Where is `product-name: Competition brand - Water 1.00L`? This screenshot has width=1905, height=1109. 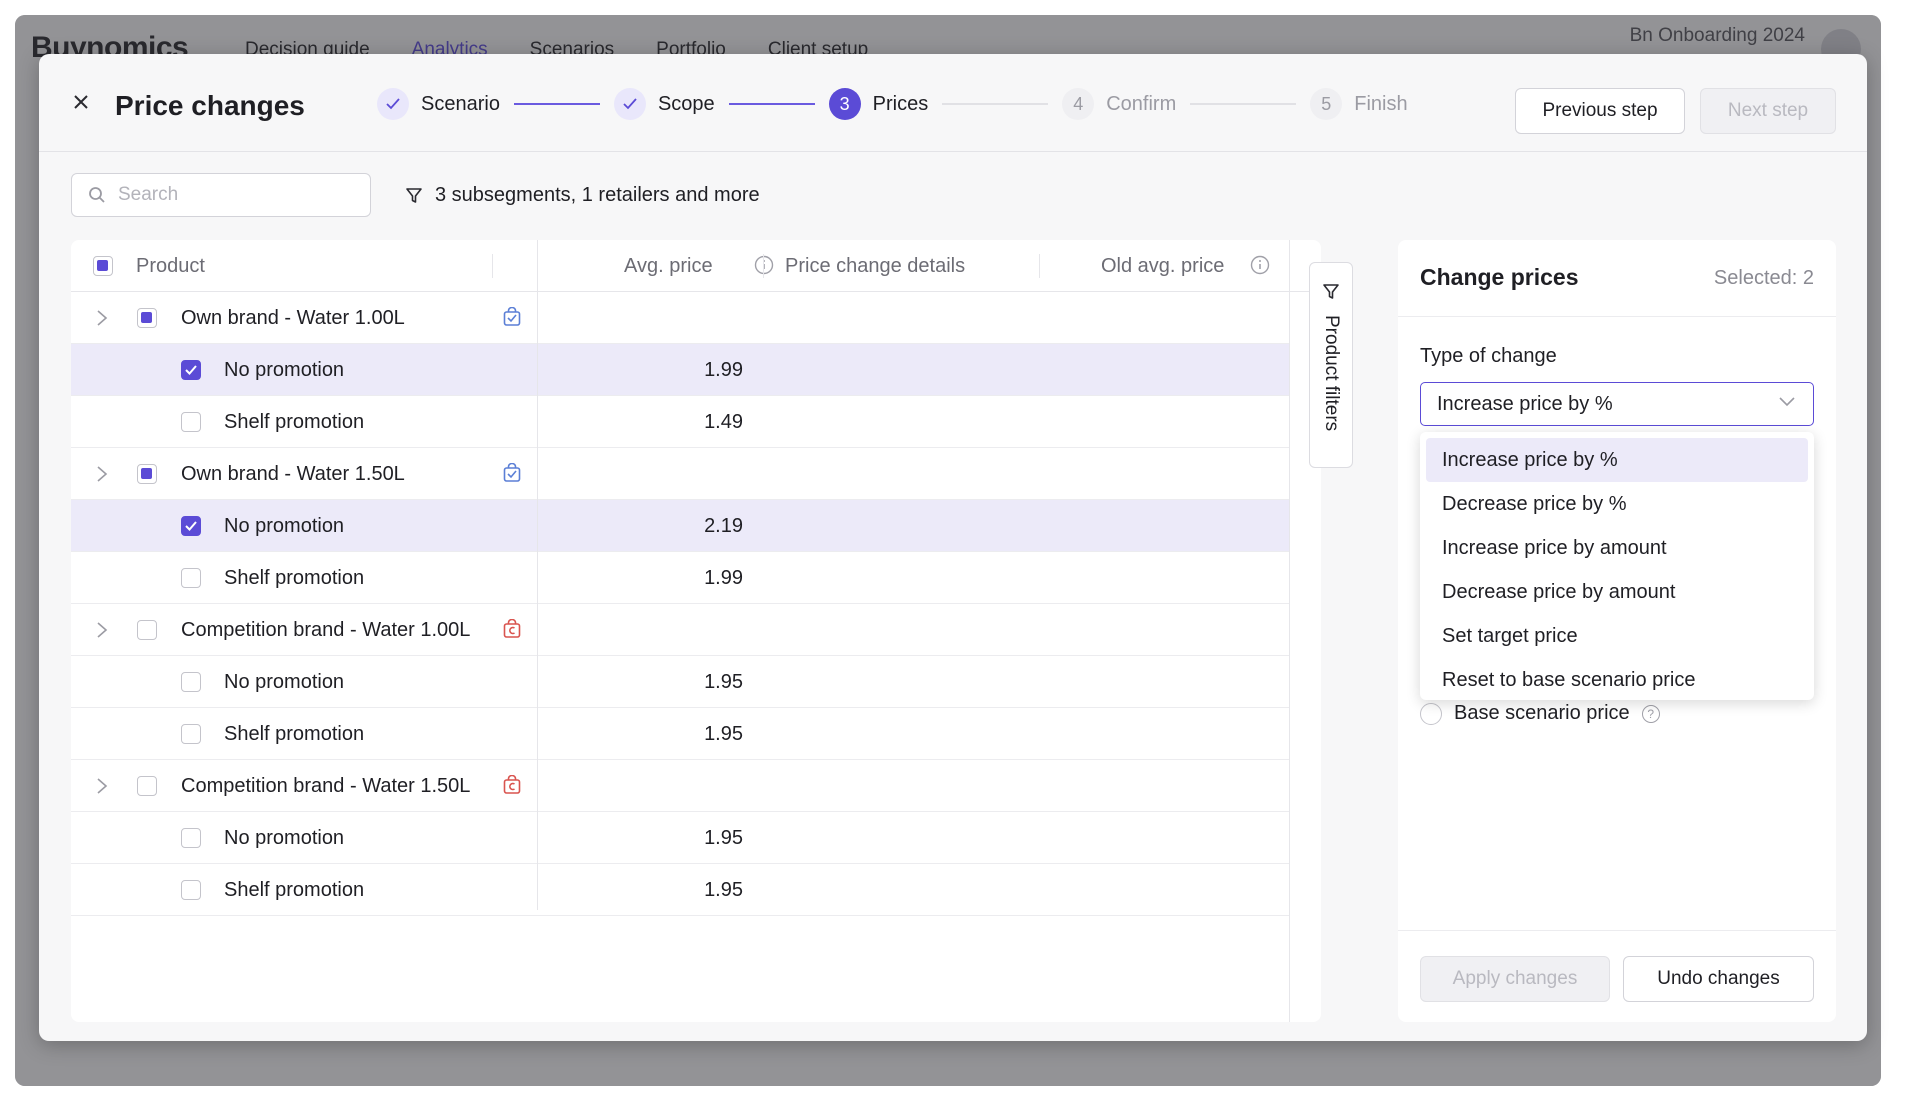 product-name: Competition brand - Water 1.00L is located at coordinates (326, 630).